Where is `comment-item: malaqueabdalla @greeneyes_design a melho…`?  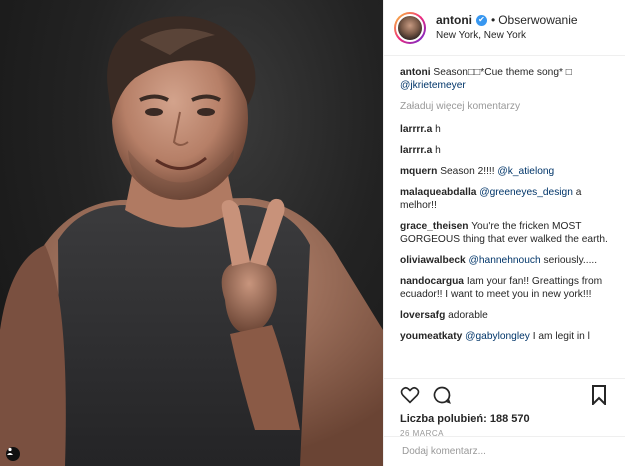 comment-item: malaqueabdalla @greeneyes_design a melho… is located at coordinates (508, 199).